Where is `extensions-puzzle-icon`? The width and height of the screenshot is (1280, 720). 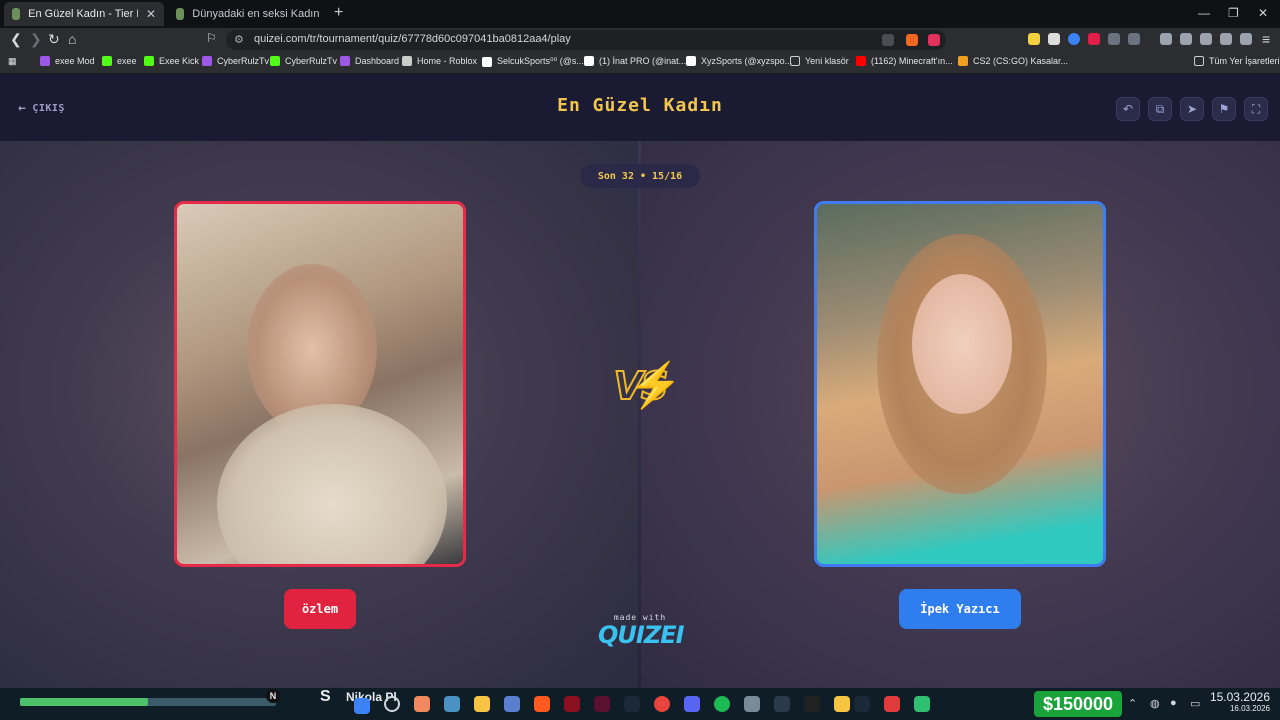
extensions-puzzle-icon is located at coordinates (1114, 39).